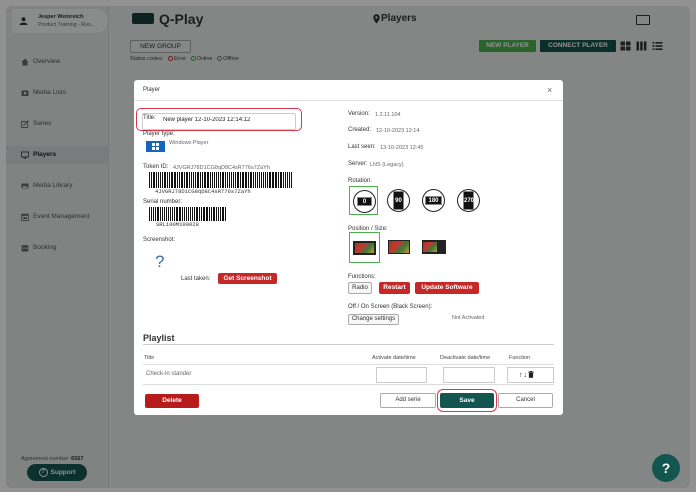 The image size is (696, 492). What do you see at coordinates (160, 261) in the screenshot?
I see `screenshot-placeholder: ?` at bounding box center [160, 261].